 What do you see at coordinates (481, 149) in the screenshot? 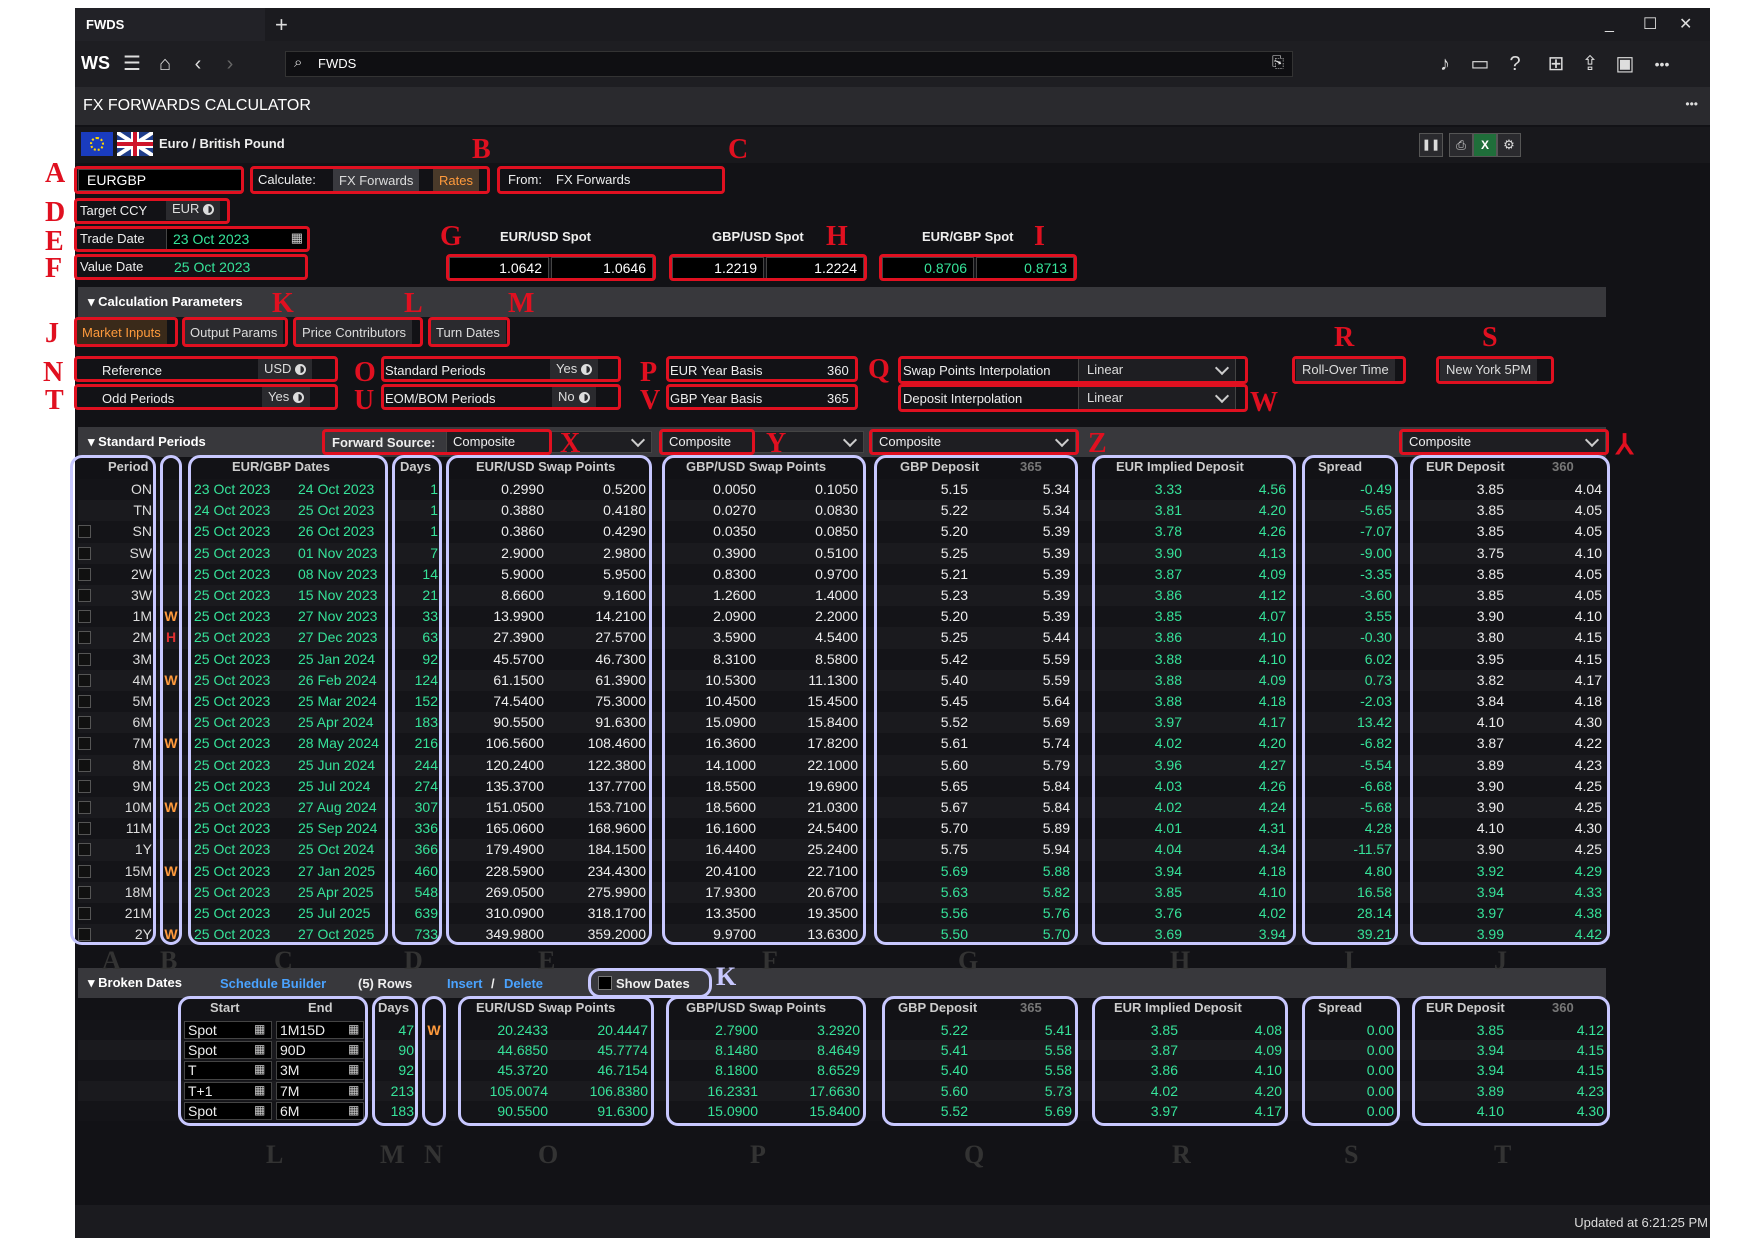
I see `annotation-letter-B: B` at bounding box center [481, 149].